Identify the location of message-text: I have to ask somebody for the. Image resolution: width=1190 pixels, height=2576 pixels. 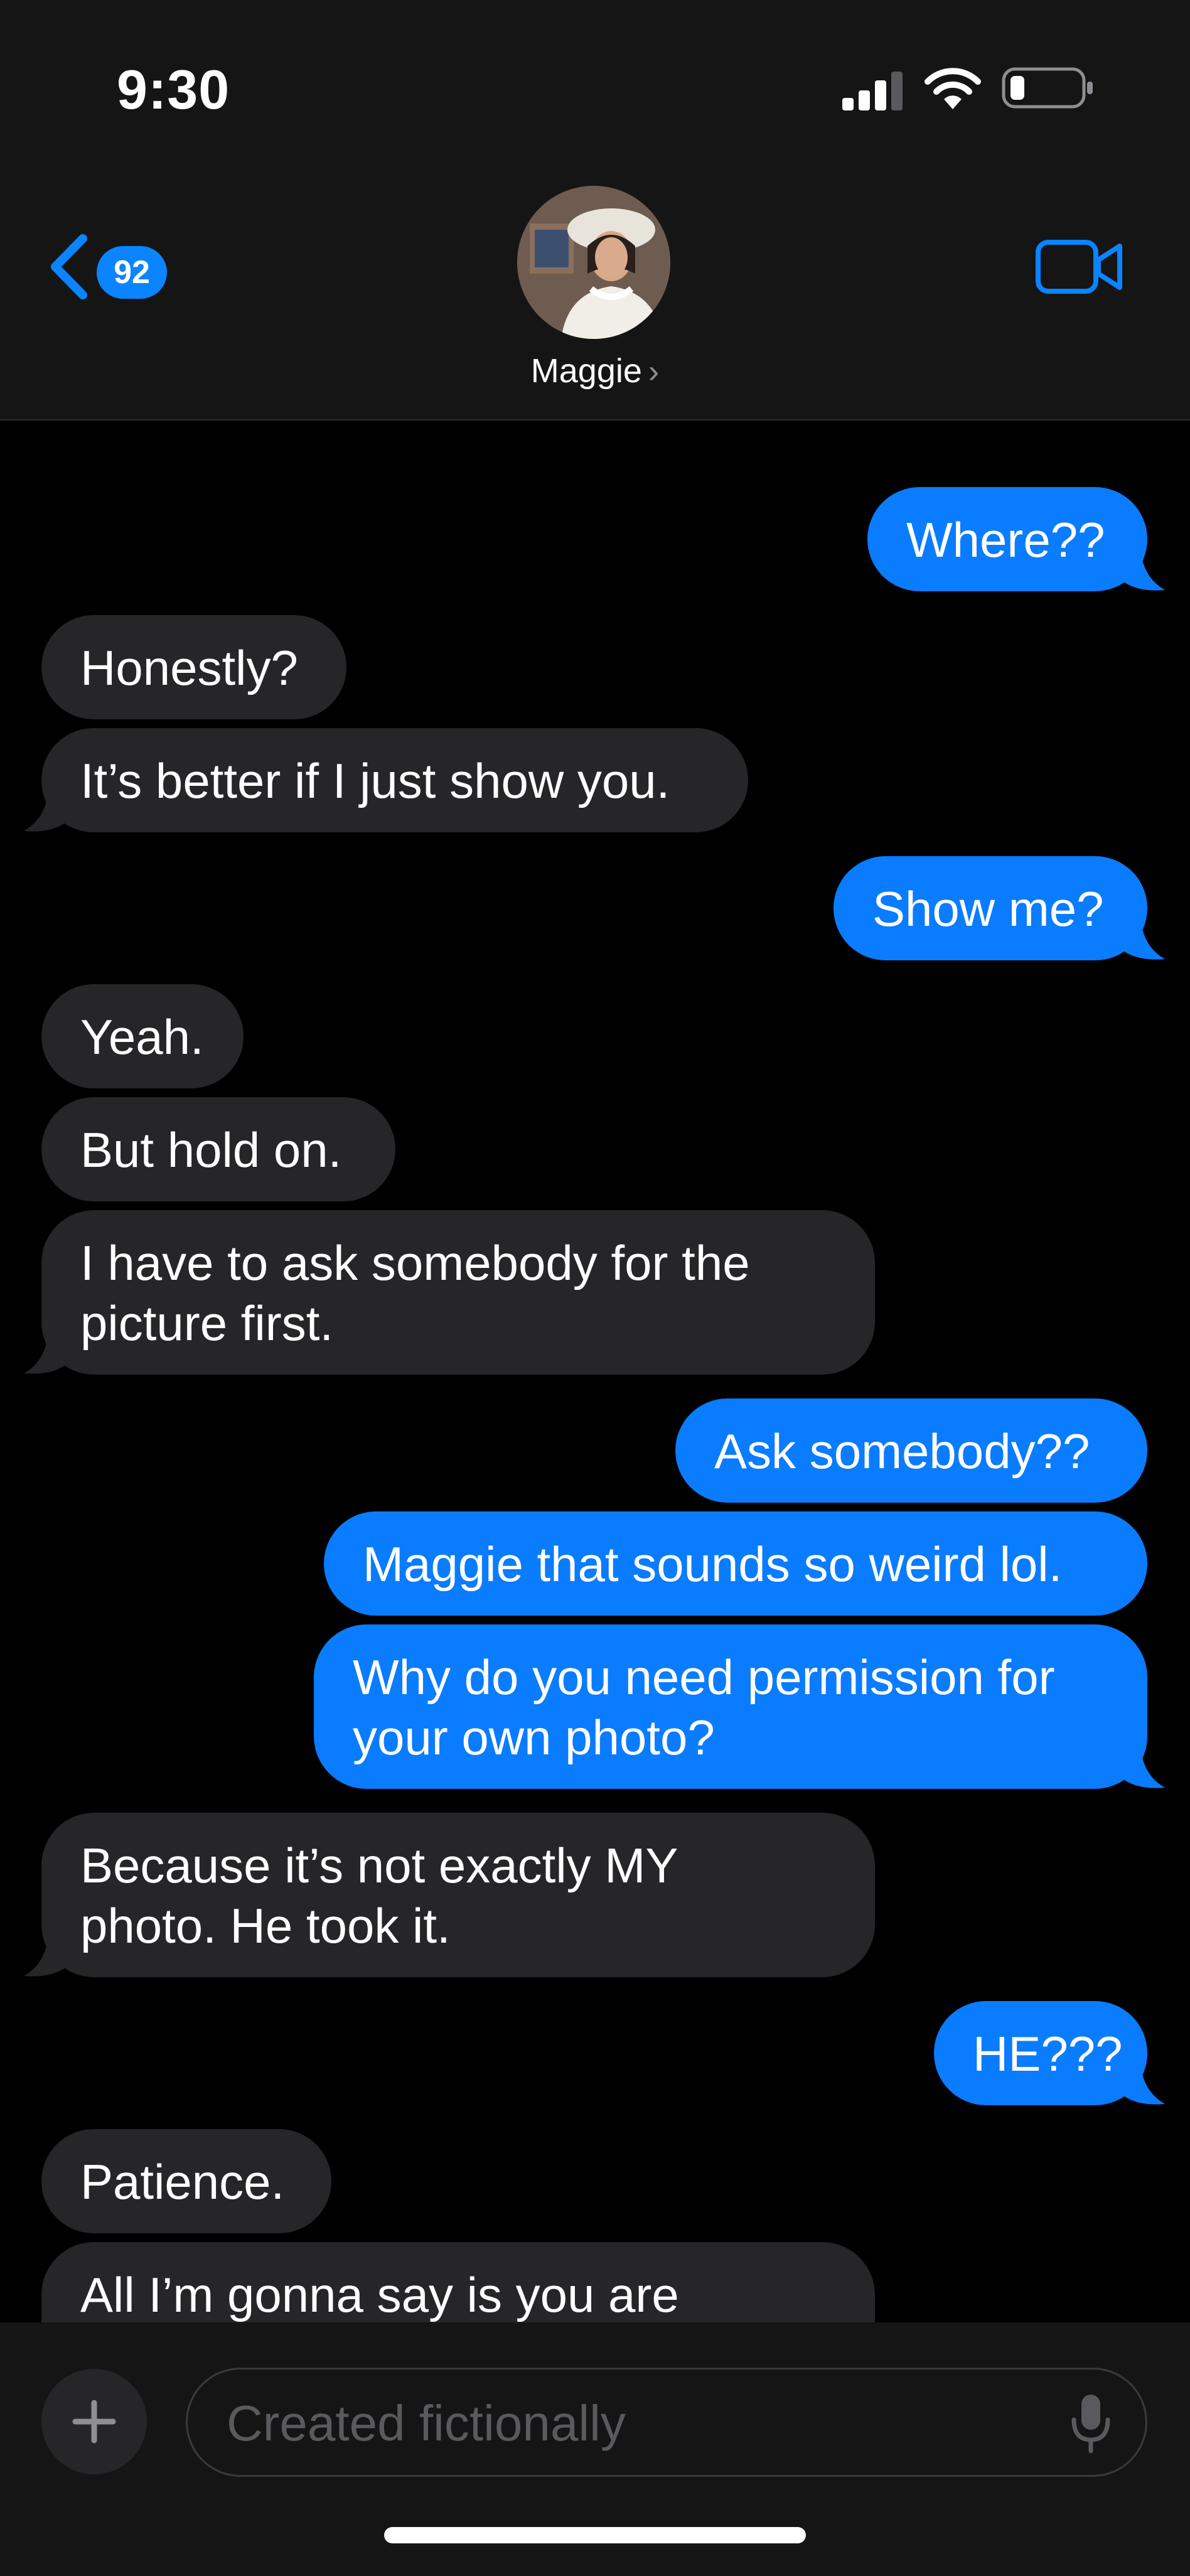
(415, 1263).